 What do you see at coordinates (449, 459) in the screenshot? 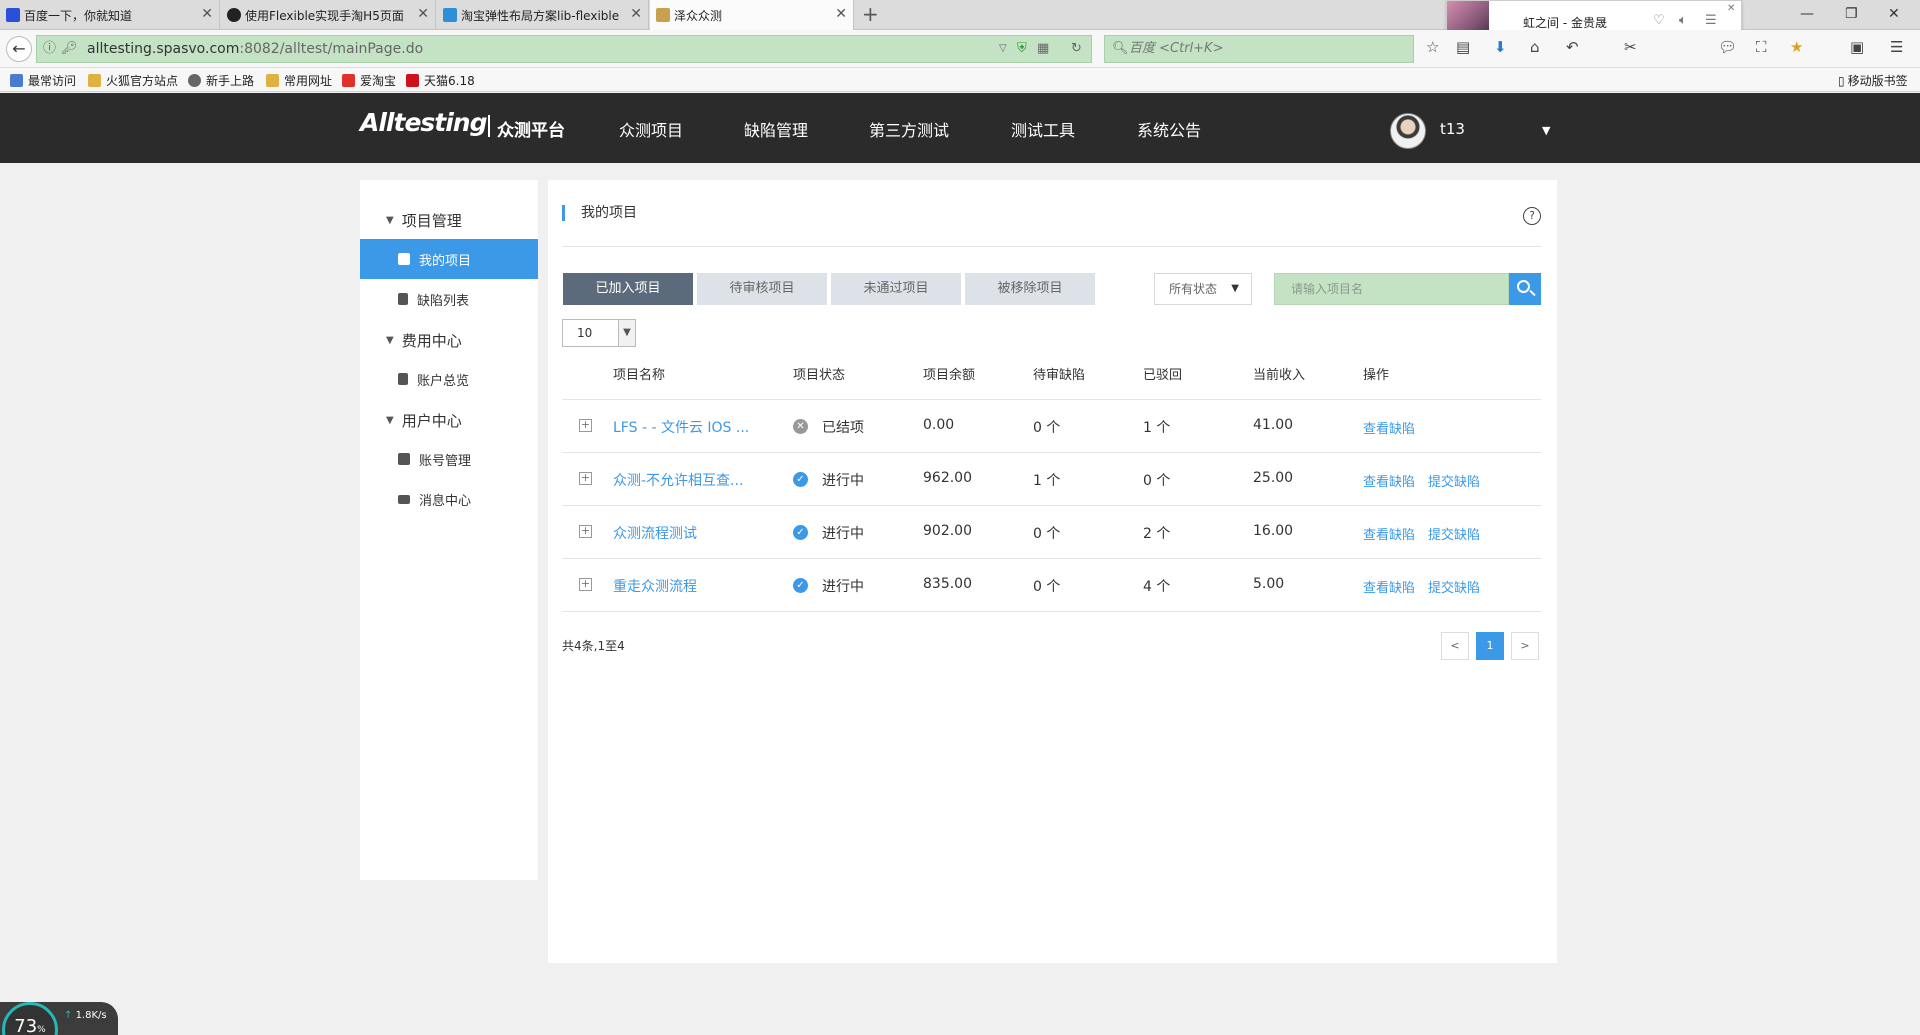
I see `sidebar-item-account-management: 账号管理` at bounding box center [449, 459].